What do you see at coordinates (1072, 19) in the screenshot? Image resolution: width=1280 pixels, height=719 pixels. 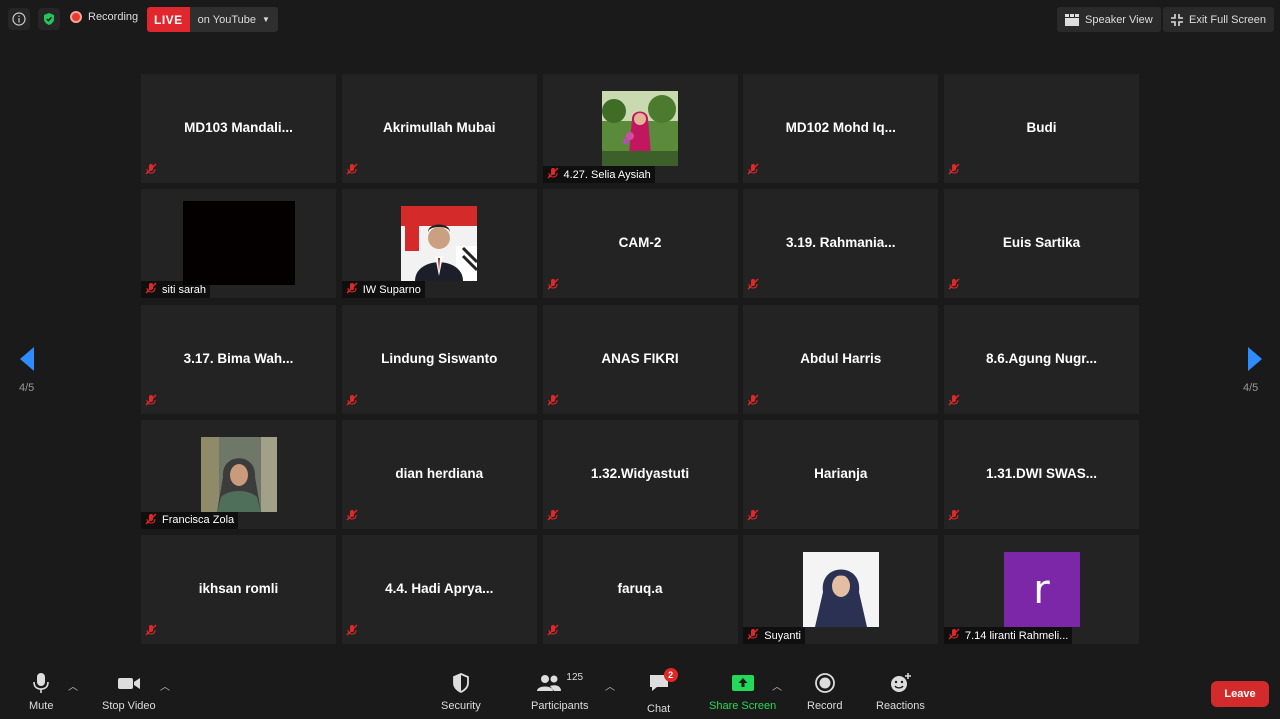 I see `speaker-view-icon` at bounding box center [1072, 19].